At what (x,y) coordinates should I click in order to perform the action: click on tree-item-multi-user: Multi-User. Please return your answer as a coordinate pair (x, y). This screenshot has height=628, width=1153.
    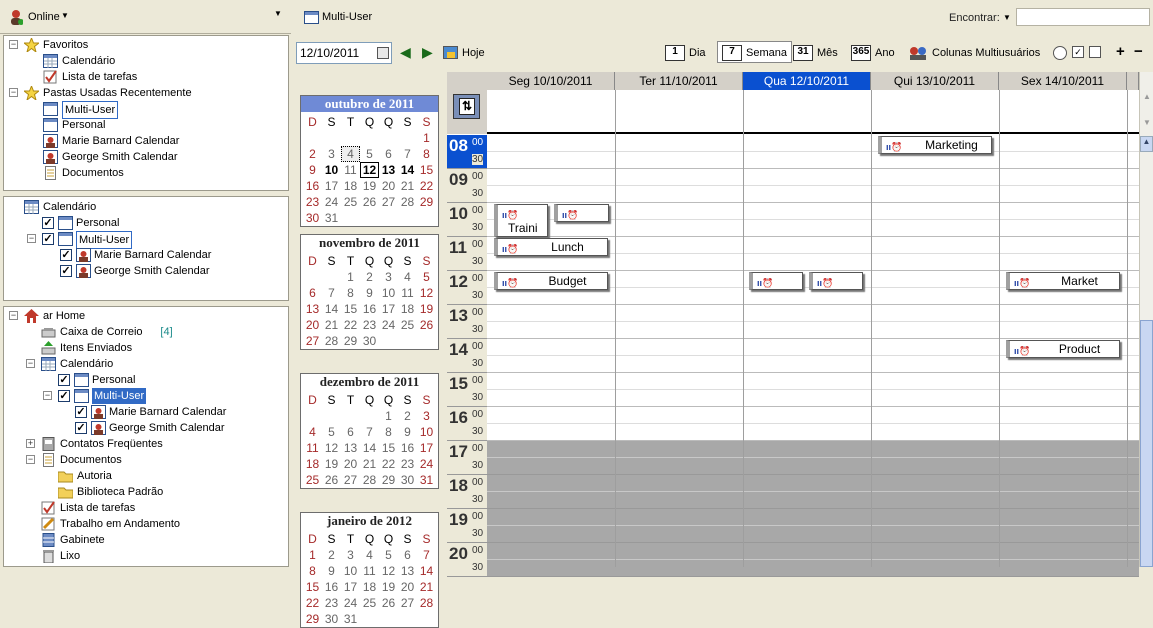
    Looking at the image, I should click on (146, 110).